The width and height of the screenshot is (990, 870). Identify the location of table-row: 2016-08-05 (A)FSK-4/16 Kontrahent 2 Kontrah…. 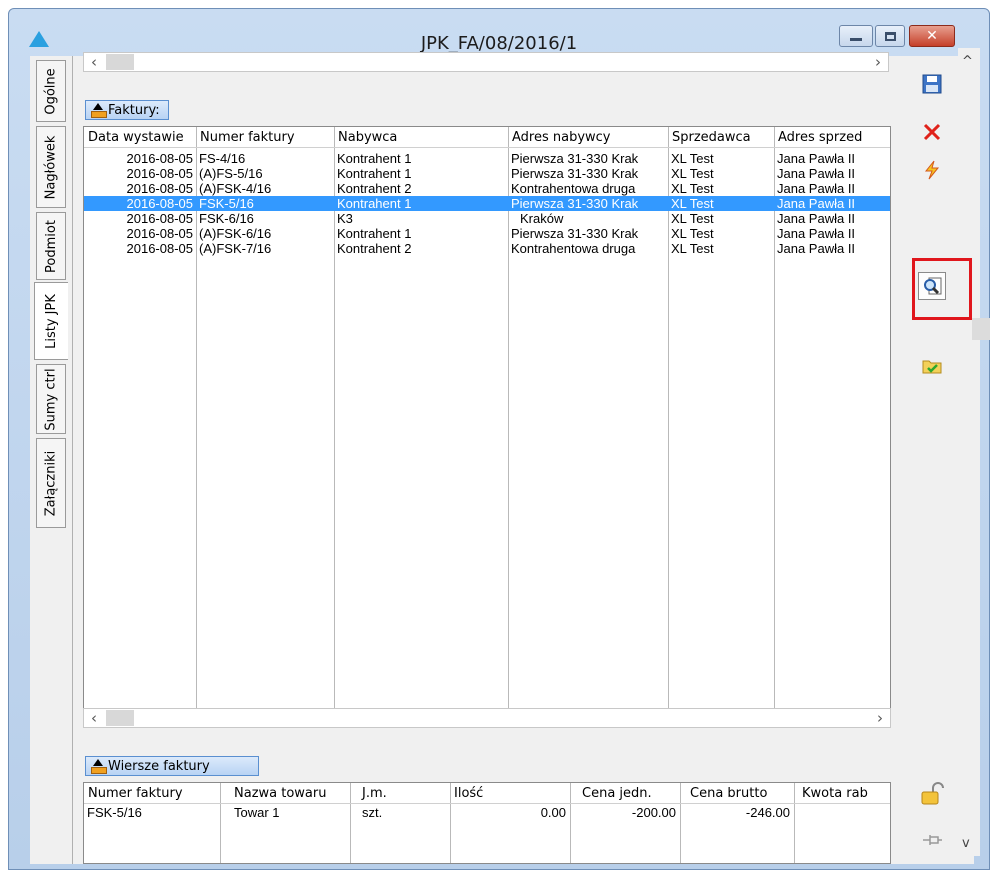
(487, 188).